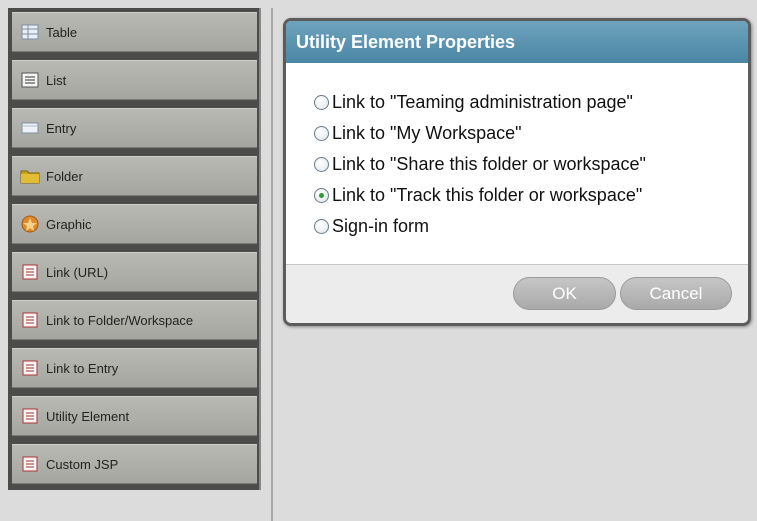 This screenshot has width=757, height=521. I want to click on palette-item-link-entry: Link to Entry, so click(134, 368).